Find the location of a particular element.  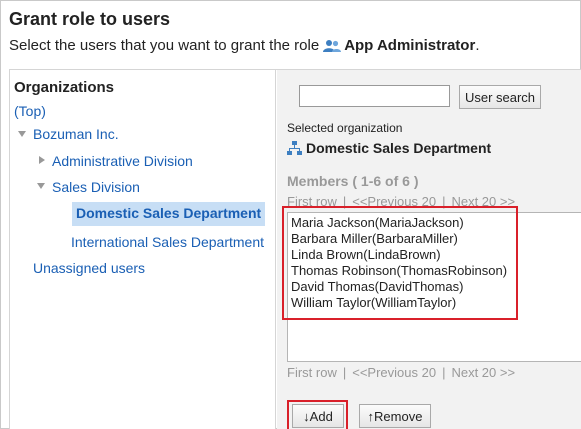

tree-item-sales-division: Sales Division is located at coordinates (96, 187).